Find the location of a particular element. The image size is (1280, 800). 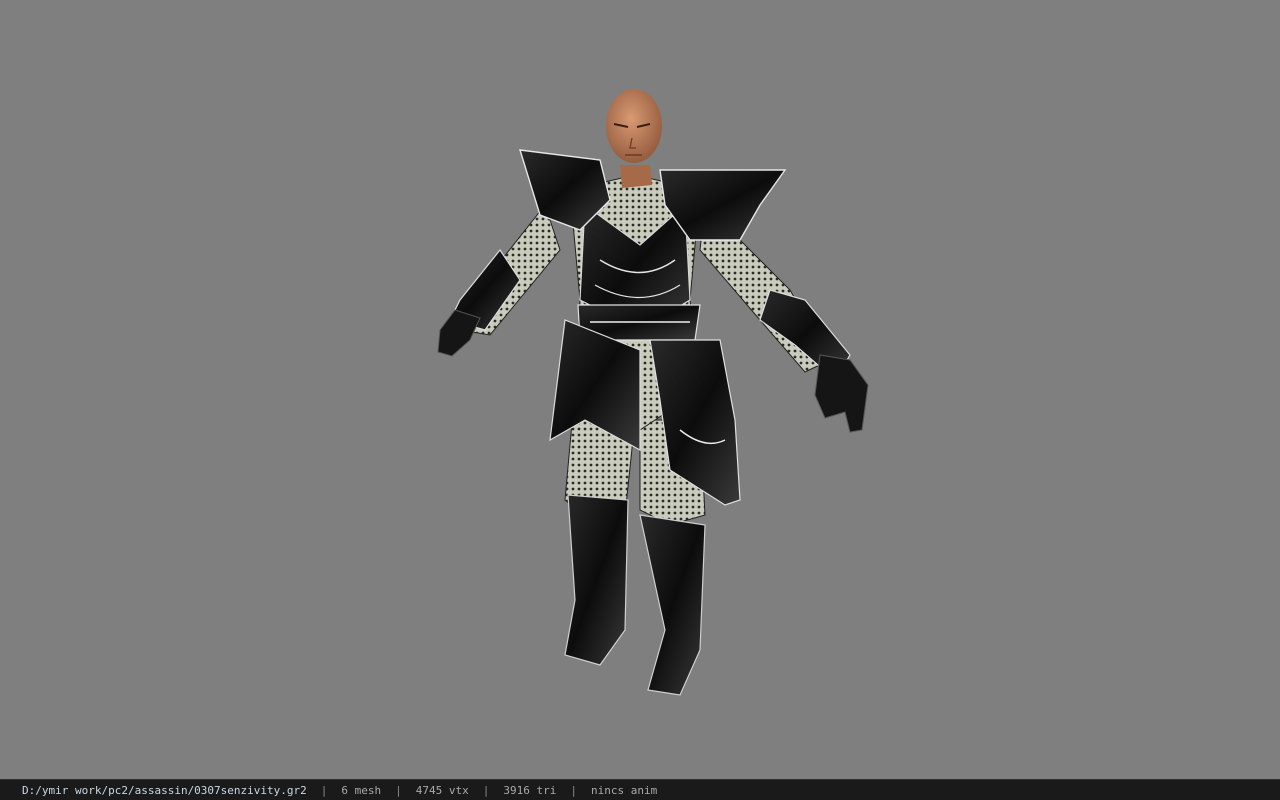

animation-status: nincs anim is located at coordinates (624, 790).